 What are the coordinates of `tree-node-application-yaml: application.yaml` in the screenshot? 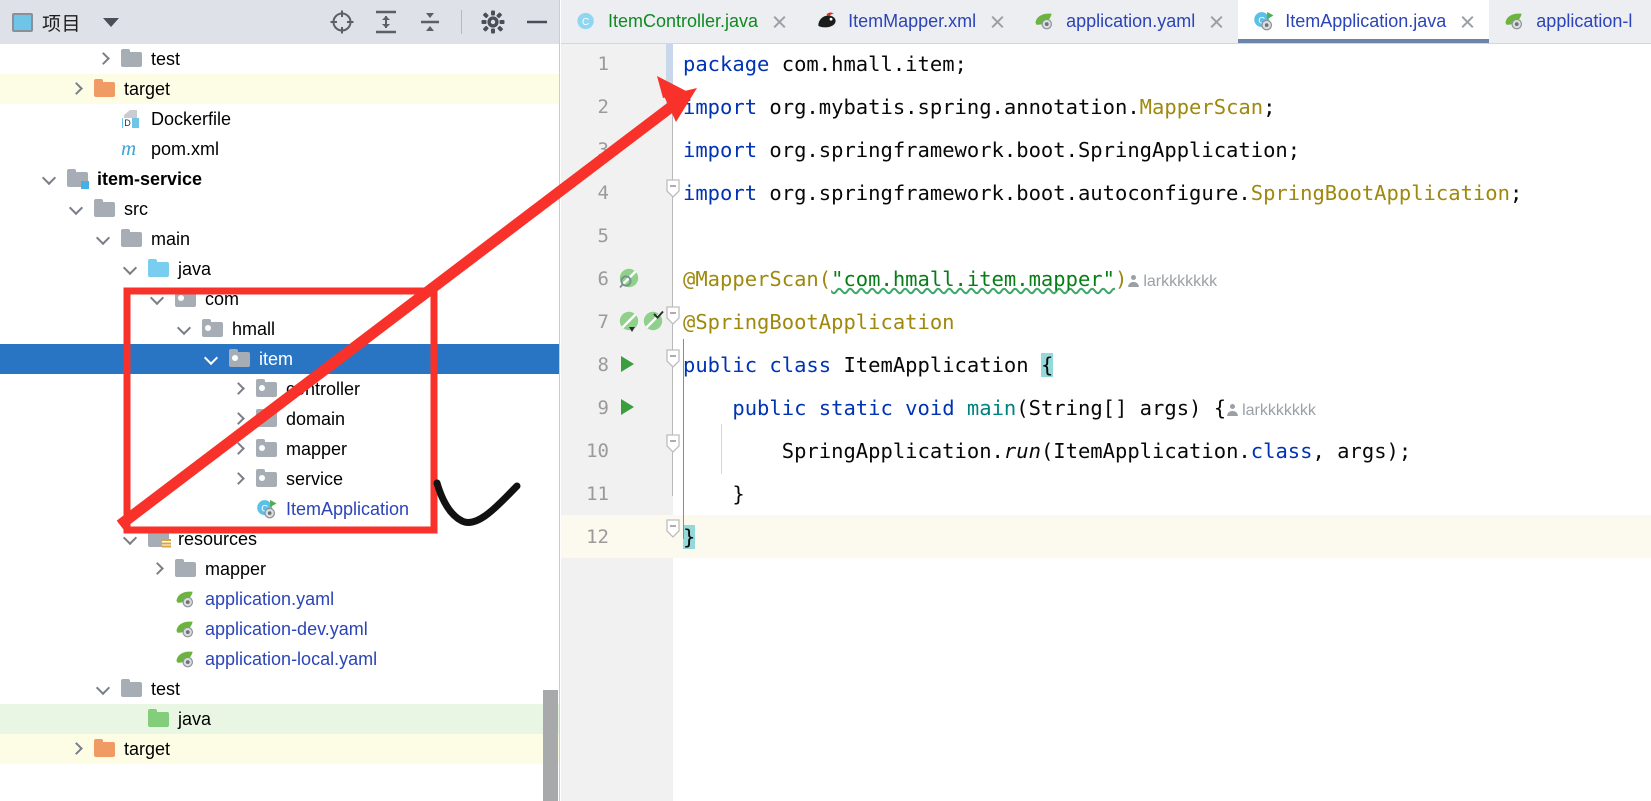 It's located at (279, 599).